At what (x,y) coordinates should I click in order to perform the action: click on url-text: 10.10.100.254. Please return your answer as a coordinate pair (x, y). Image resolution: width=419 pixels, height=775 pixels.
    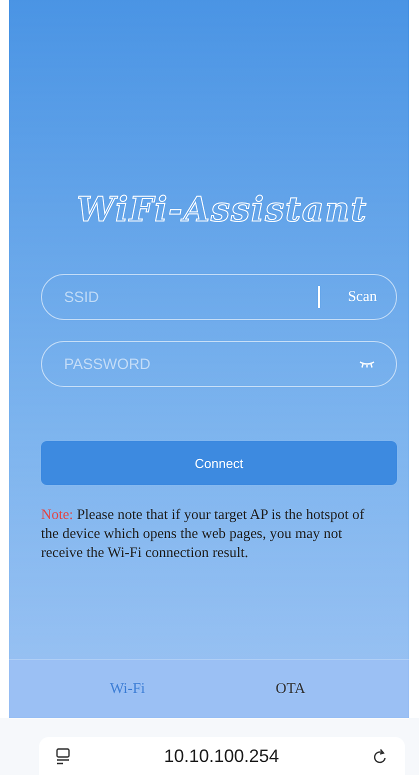
    Looking at the image, I should click on (222, 756).